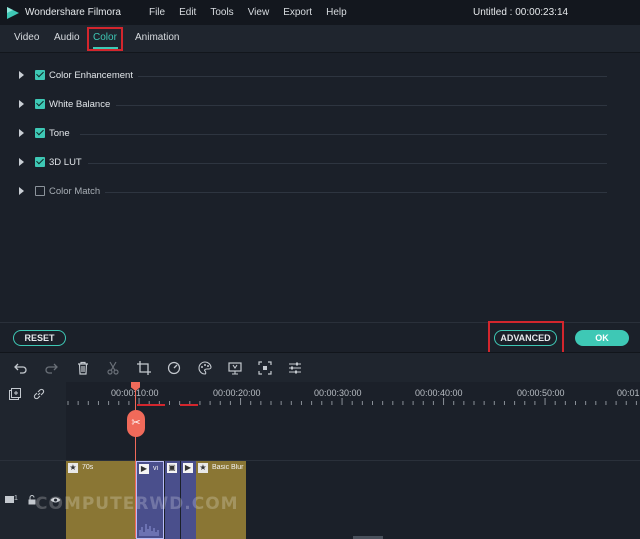 Image resolution: width=640 pixels, height=539 pixels. Describe the element at coordinates (73, 12) in the screenshot. I see `app-name: Wondershare Filmora` at that location.